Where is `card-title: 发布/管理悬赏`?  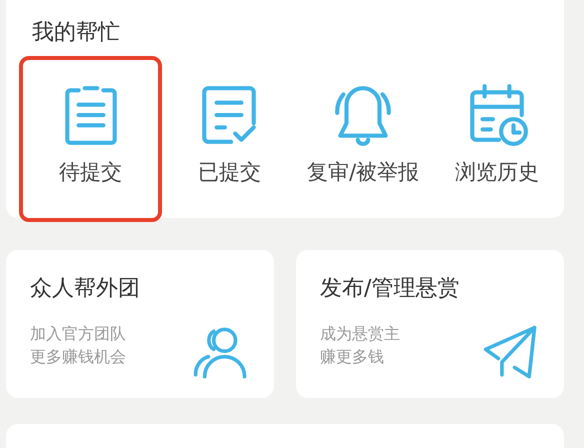 card-title: 发布/管理悬赏 is located at coordinates (390, 289).